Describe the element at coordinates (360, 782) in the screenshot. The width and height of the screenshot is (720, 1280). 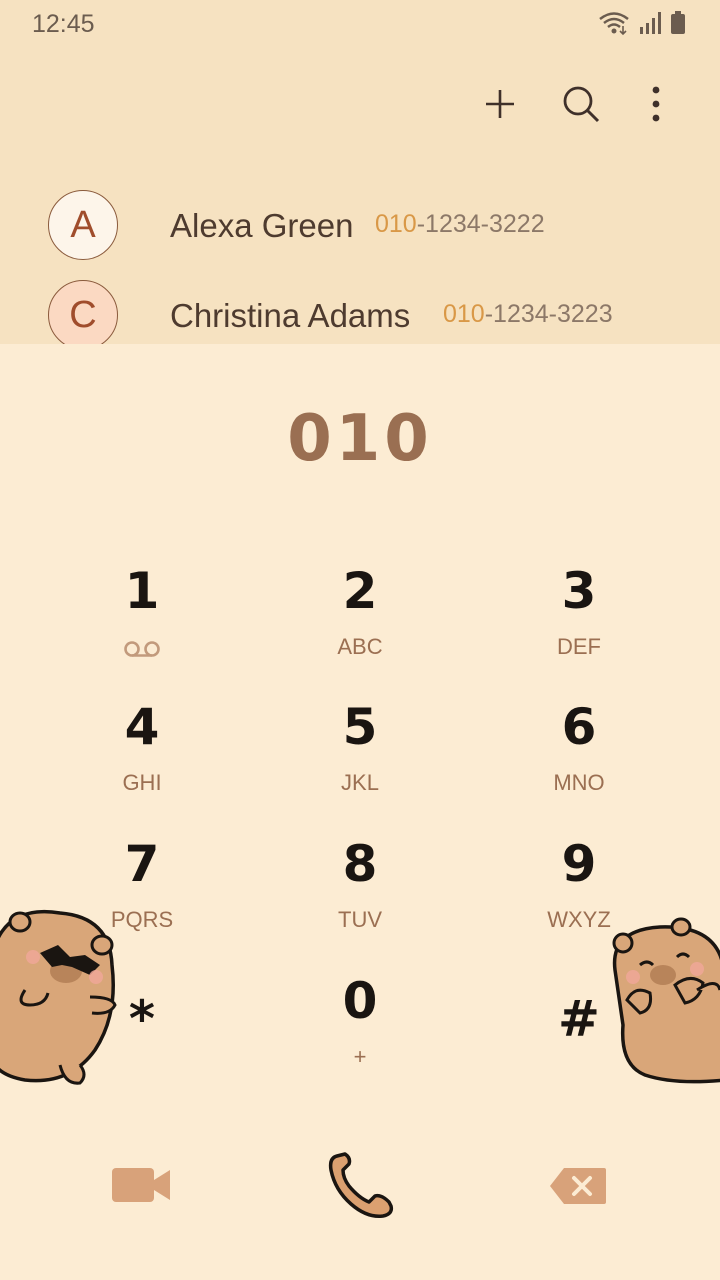
I see `key-letters: JKL` at that location.